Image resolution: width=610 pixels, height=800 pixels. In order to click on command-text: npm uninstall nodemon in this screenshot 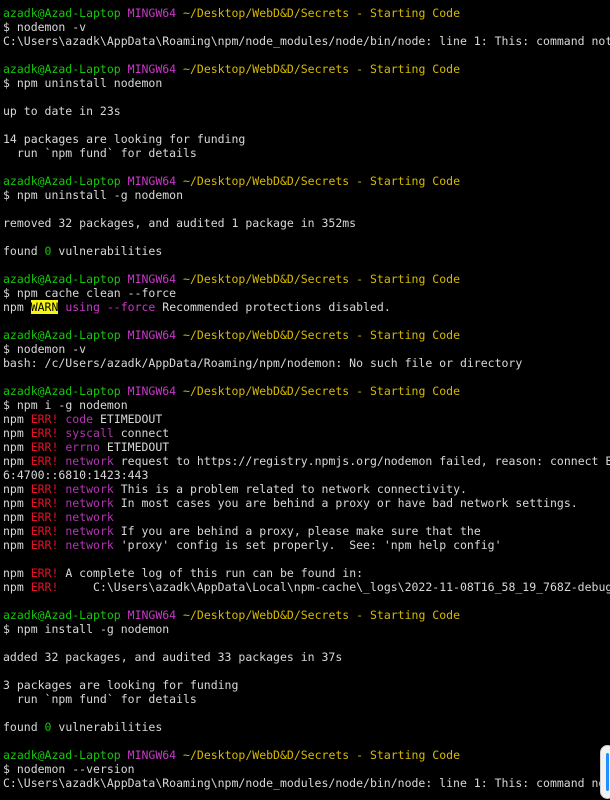, I will do `click(89, 83)`.